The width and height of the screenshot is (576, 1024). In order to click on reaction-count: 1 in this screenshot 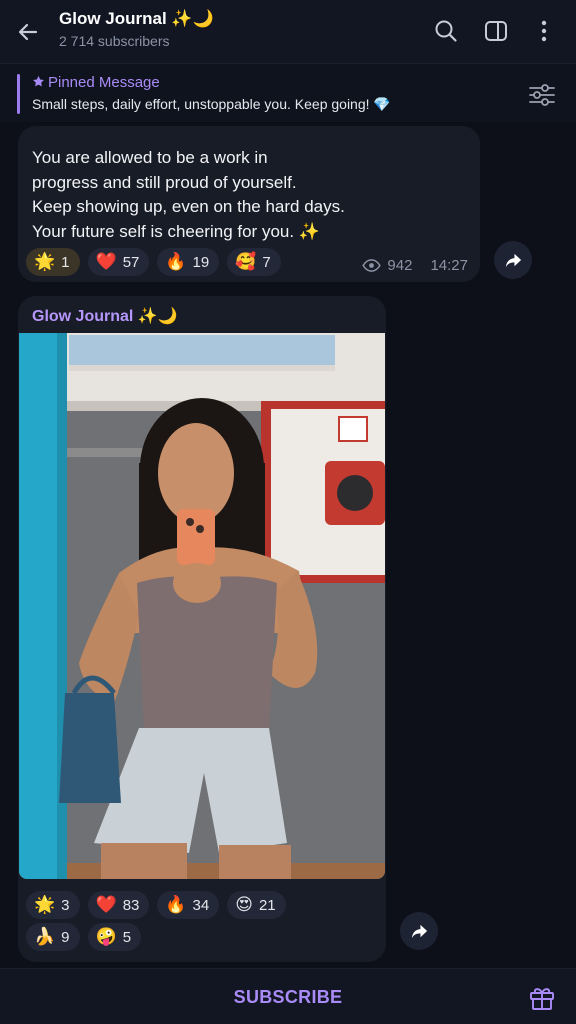, I will do `click(65, 262)`.